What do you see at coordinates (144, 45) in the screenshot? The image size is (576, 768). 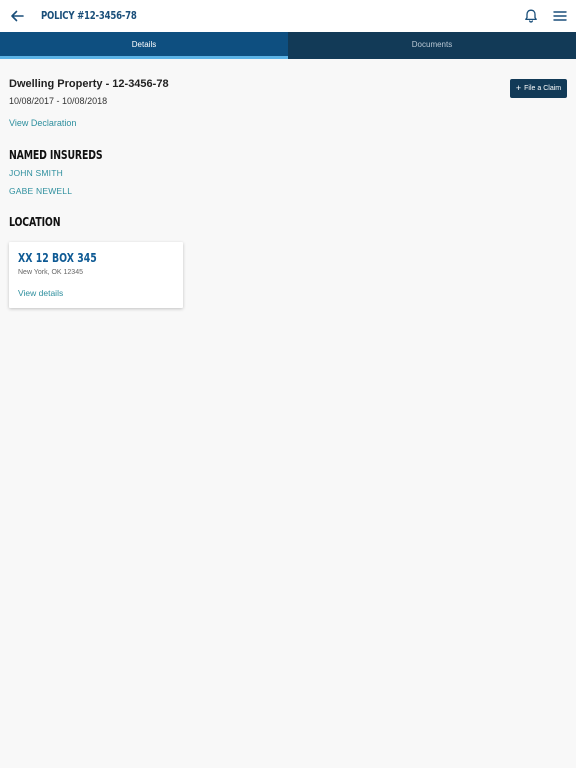 I see `tab-details: Details` at bounding box center [144, 45].